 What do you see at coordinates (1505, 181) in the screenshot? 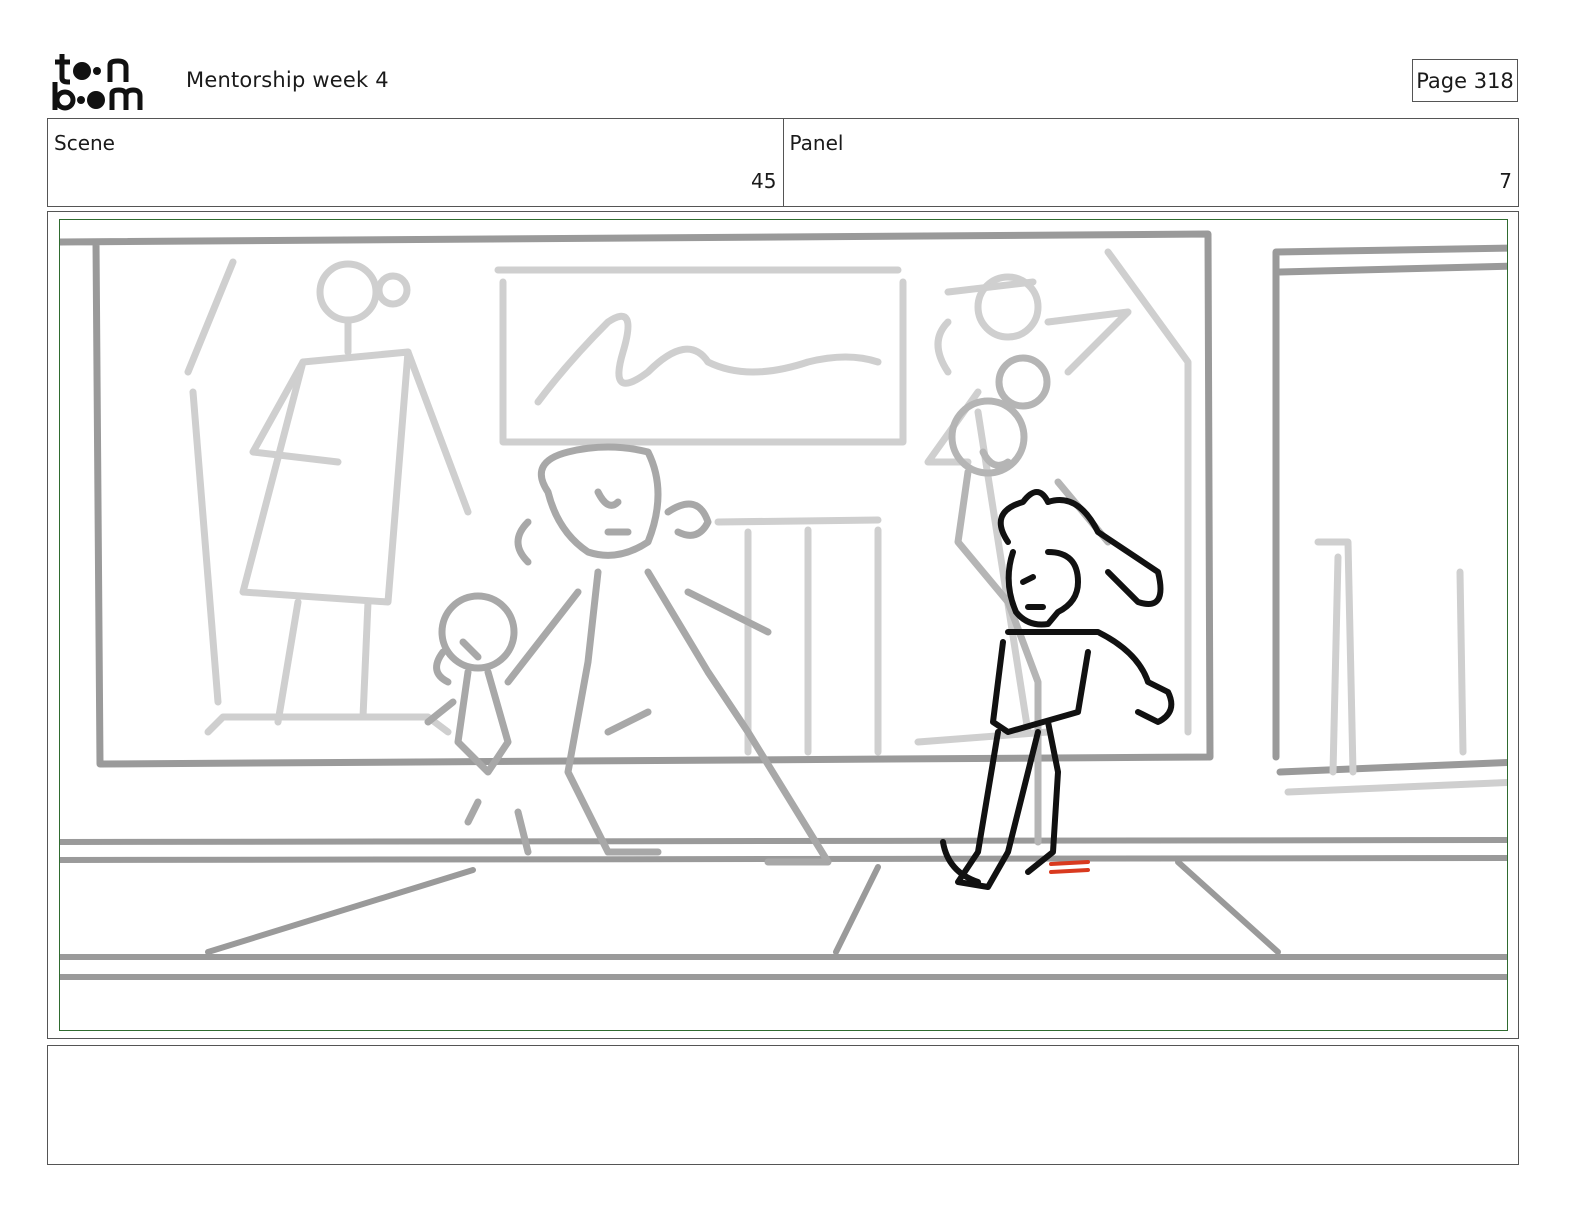
I see `panel-number: 7` at bounding box center [1505, 181].